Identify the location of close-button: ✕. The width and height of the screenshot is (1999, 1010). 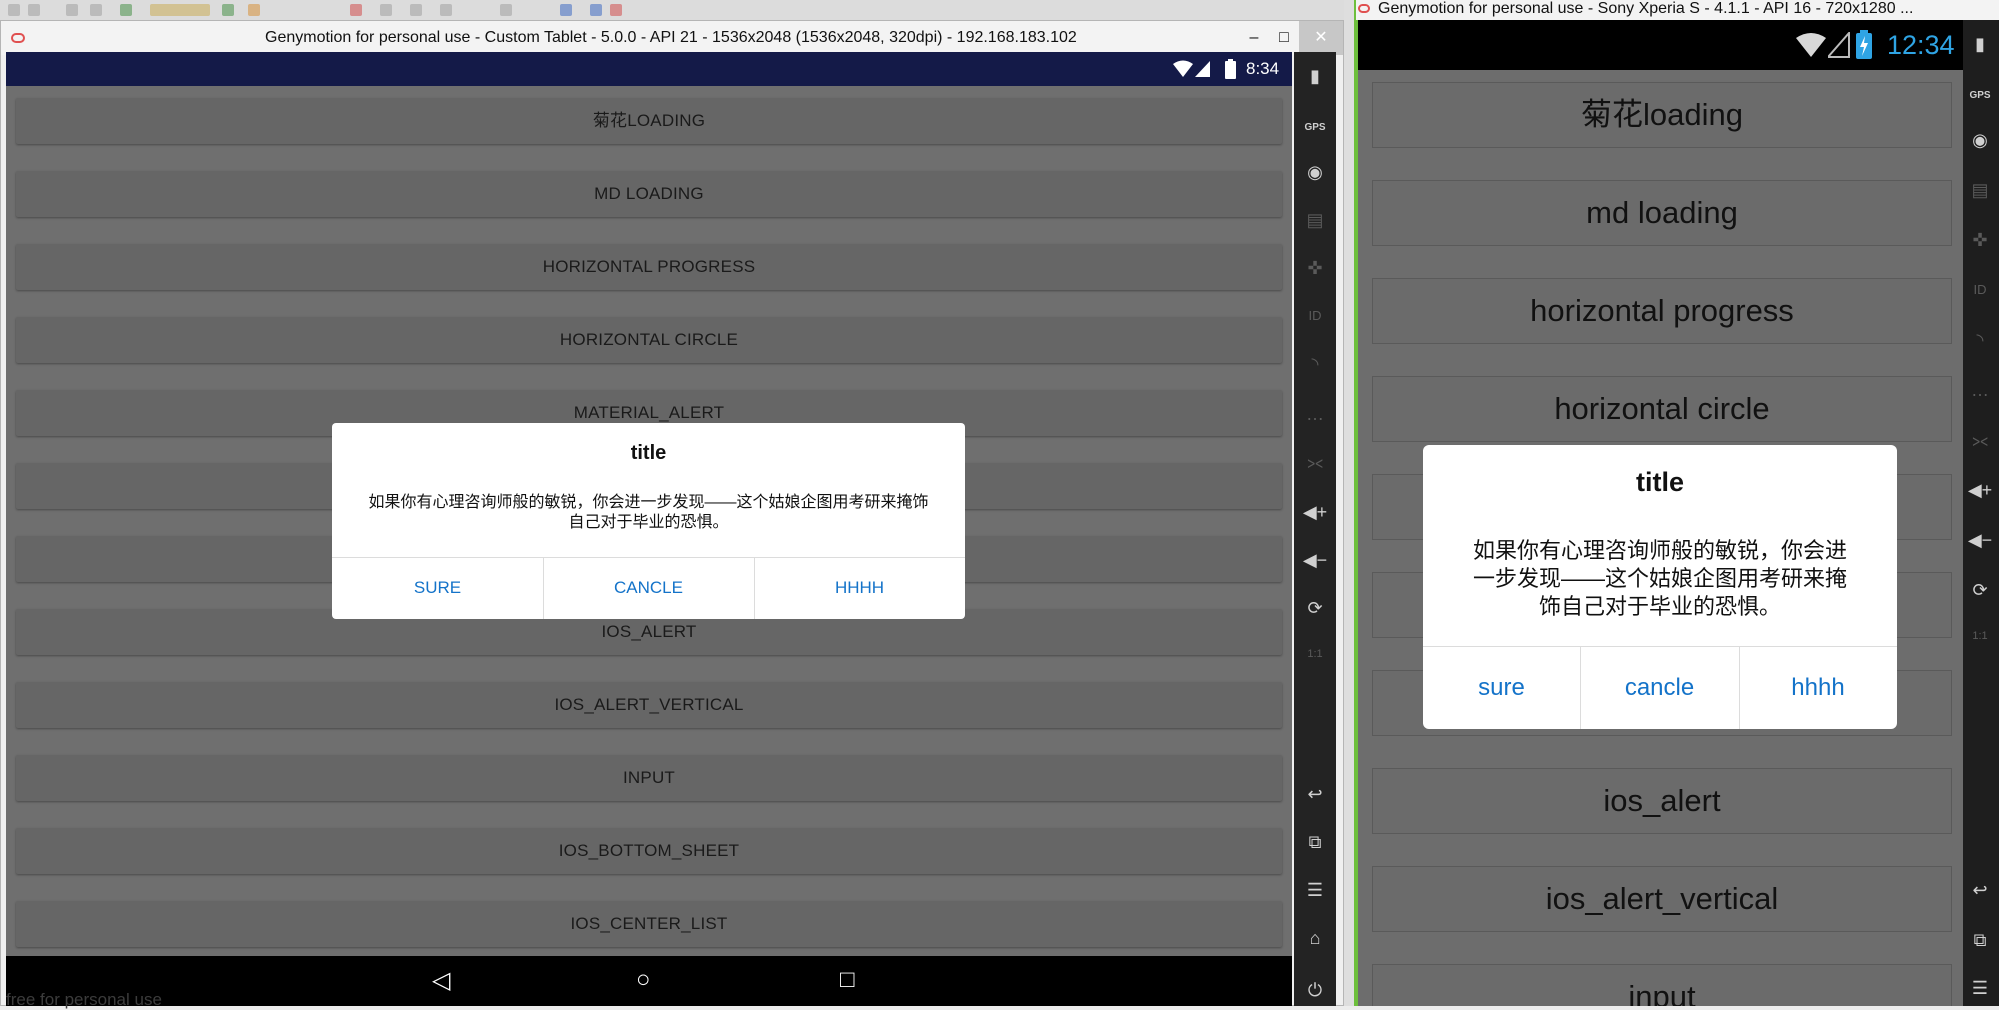
(1321, 38).